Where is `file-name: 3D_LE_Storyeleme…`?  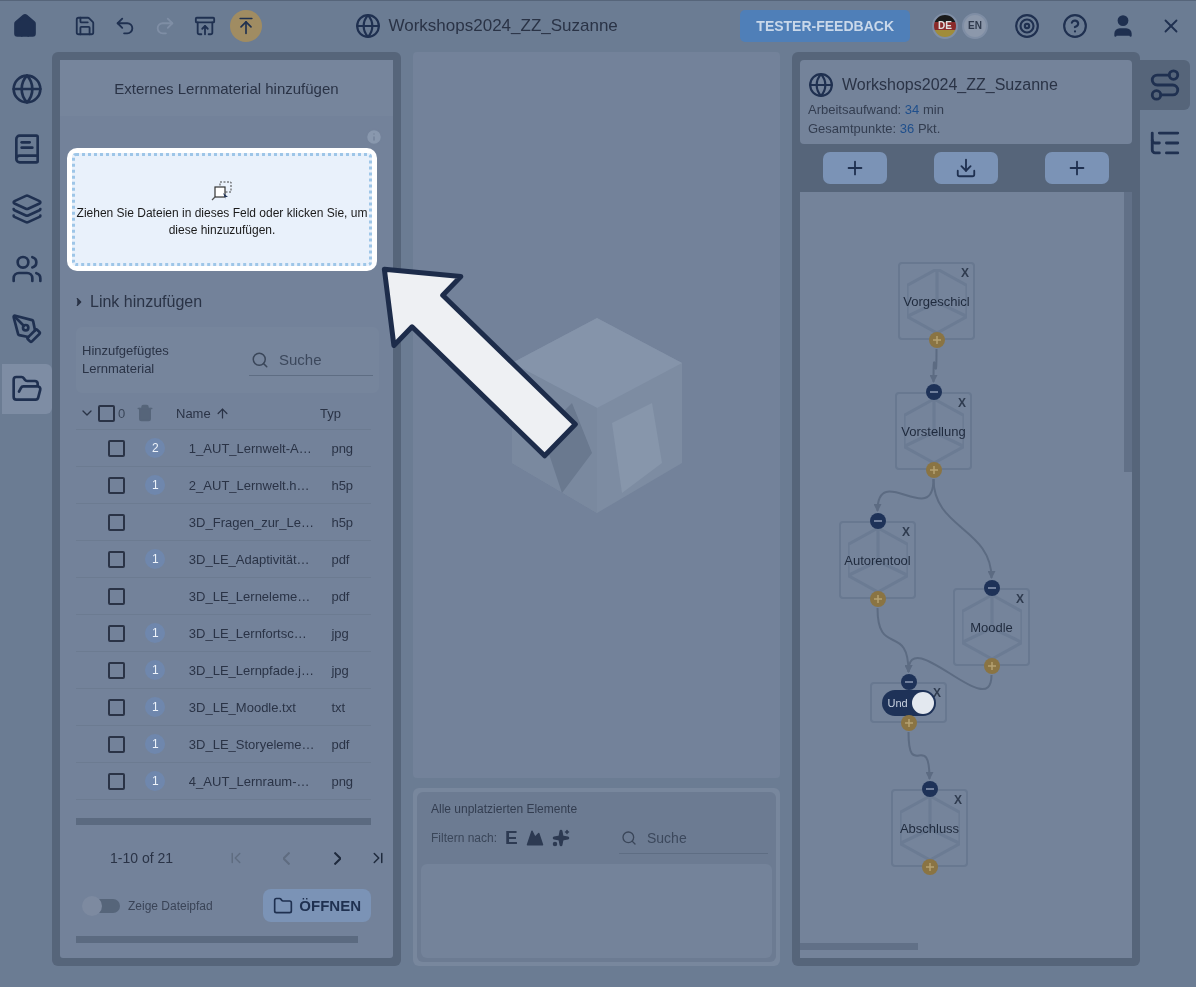 file-name: 3D_LE_Storyeleme… is located at coordinates (252, 744).